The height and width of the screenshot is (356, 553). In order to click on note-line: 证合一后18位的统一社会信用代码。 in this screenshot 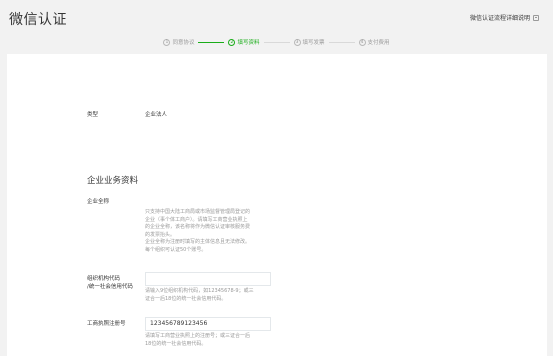, I will do `click(186, 298)`.